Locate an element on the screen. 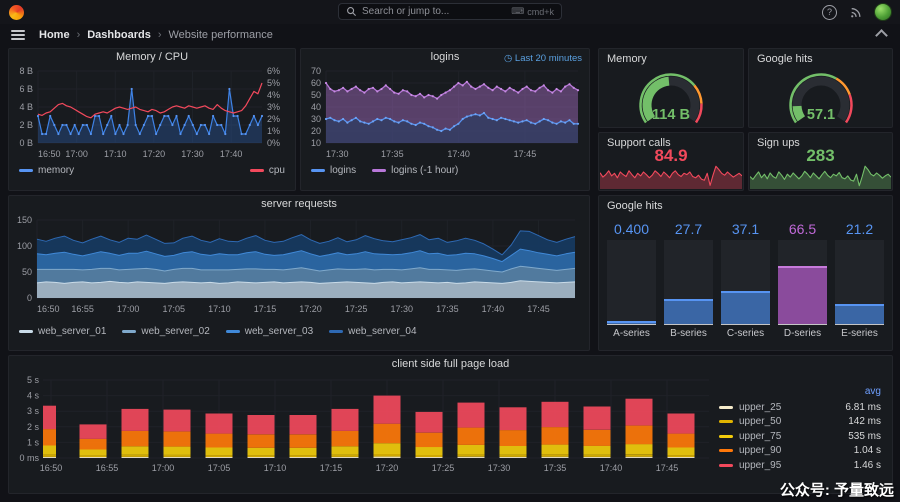 The width and height of the screenshot is (900, 502). help-icon: ? is located at coordinates (829, 12).